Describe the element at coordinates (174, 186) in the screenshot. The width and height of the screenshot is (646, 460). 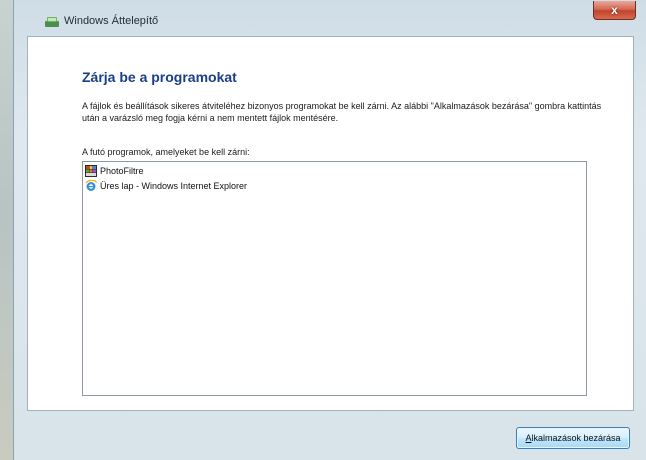
I see `list-item-label: Üres lap - Windows Internet Explorer` at that location.